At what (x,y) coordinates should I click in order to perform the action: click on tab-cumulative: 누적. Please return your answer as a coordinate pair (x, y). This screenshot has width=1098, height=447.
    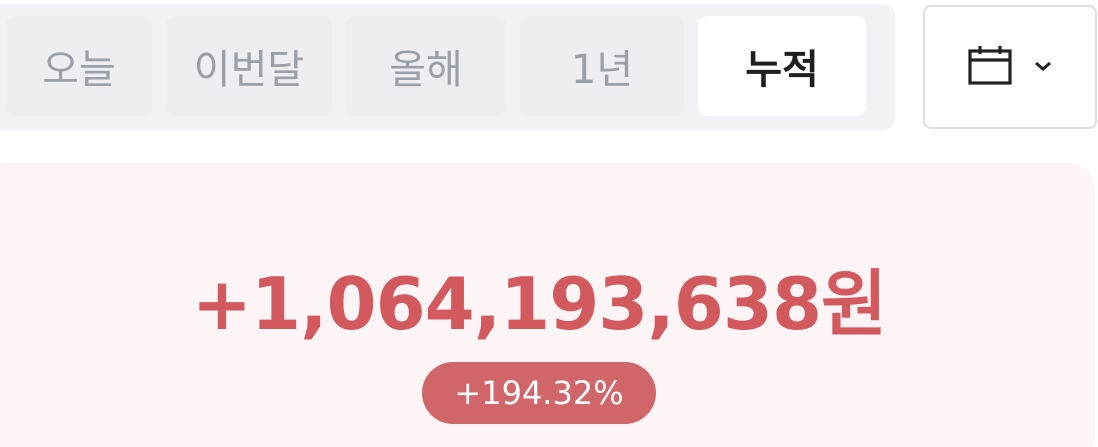
    Looking at the image, I should click on (782, 66).